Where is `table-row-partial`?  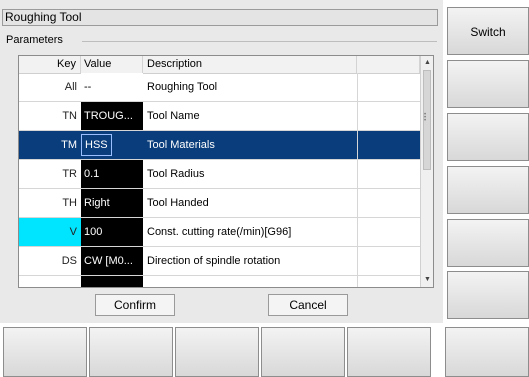 table-row-partial is located at coordinates (219, 281).